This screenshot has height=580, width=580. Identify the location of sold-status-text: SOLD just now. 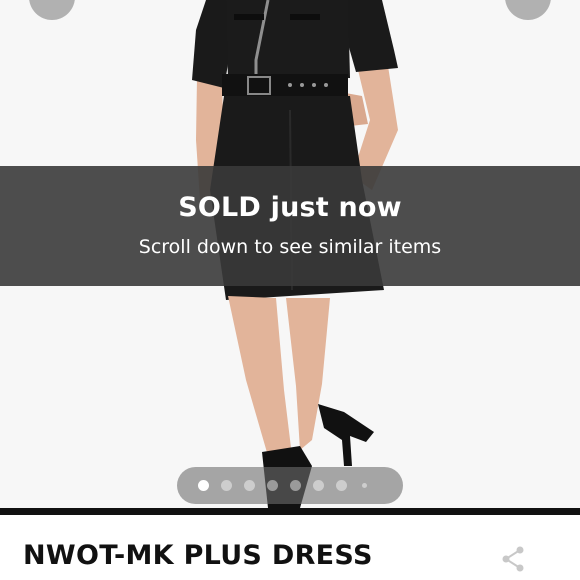
(290, 207).